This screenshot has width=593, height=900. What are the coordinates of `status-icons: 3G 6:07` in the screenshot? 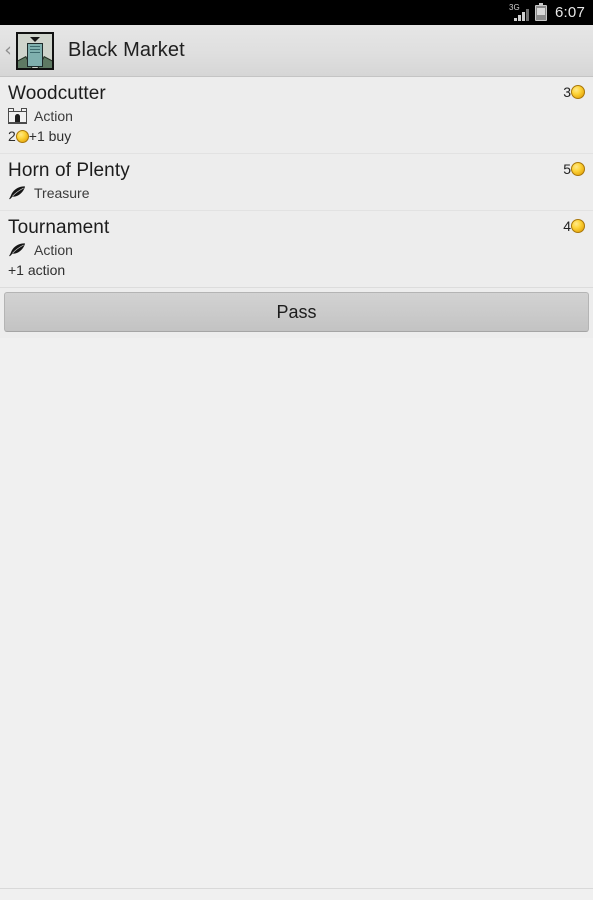 It's located at (547, 11).